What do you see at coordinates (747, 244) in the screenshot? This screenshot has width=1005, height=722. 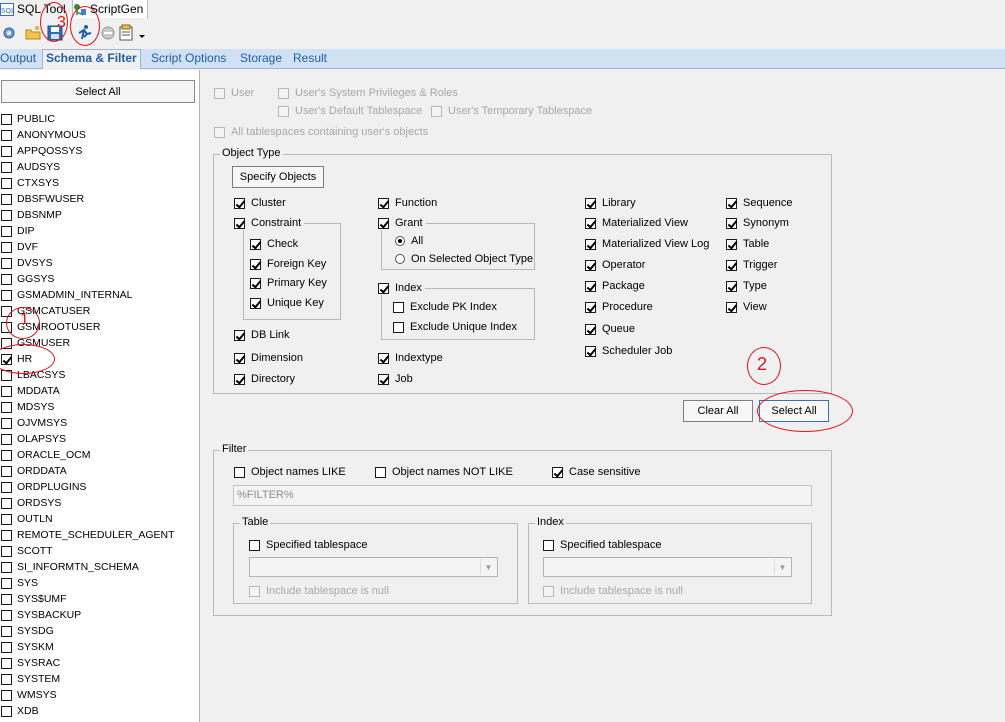 I see `table-option: Table` at bounding box center [747, 244].